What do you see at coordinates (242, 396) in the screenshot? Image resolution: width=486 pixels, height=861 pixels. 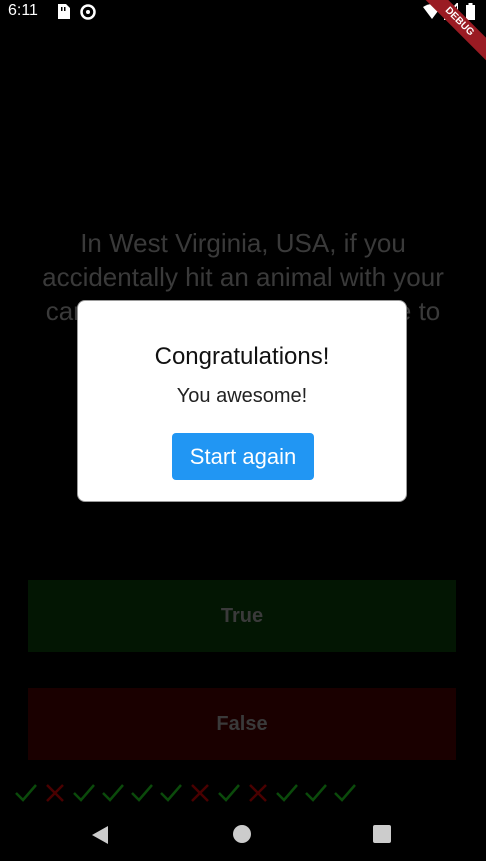 I see `dialog-message: You awesome!` at bounding box center [242, 396].